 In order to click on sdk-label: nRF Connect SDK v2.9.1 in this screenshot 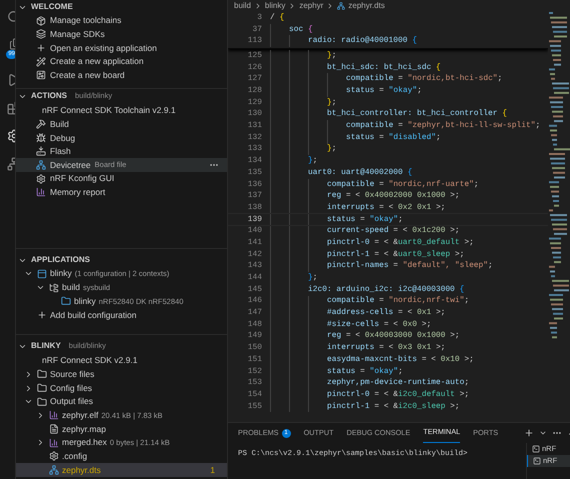, I will do `click(89, 360)`.